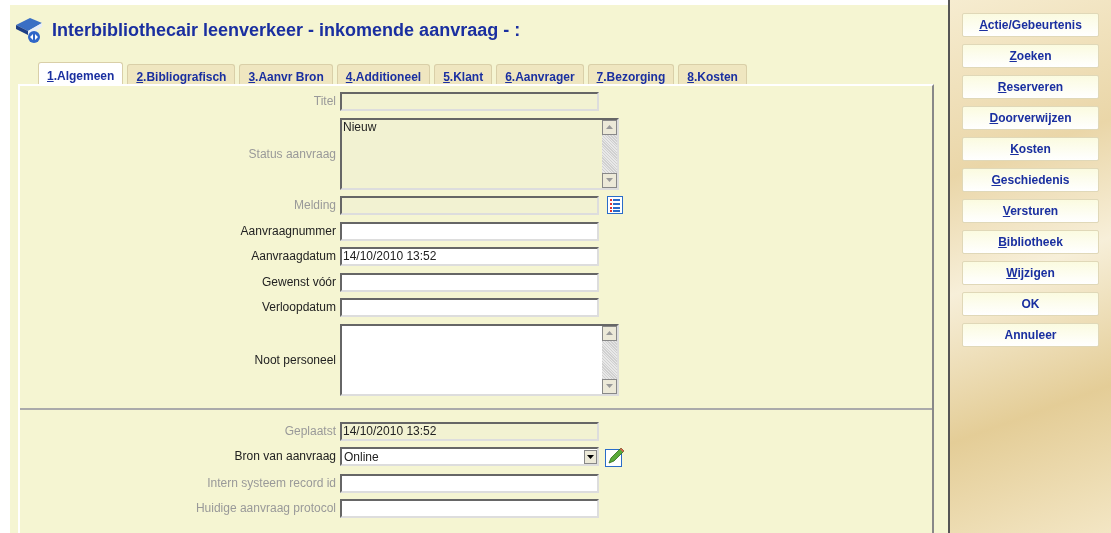  What do you see at coordinates (469, 456) in the screenshot?
I see `dropdown-field: Online` at bounding box center [469, 456].